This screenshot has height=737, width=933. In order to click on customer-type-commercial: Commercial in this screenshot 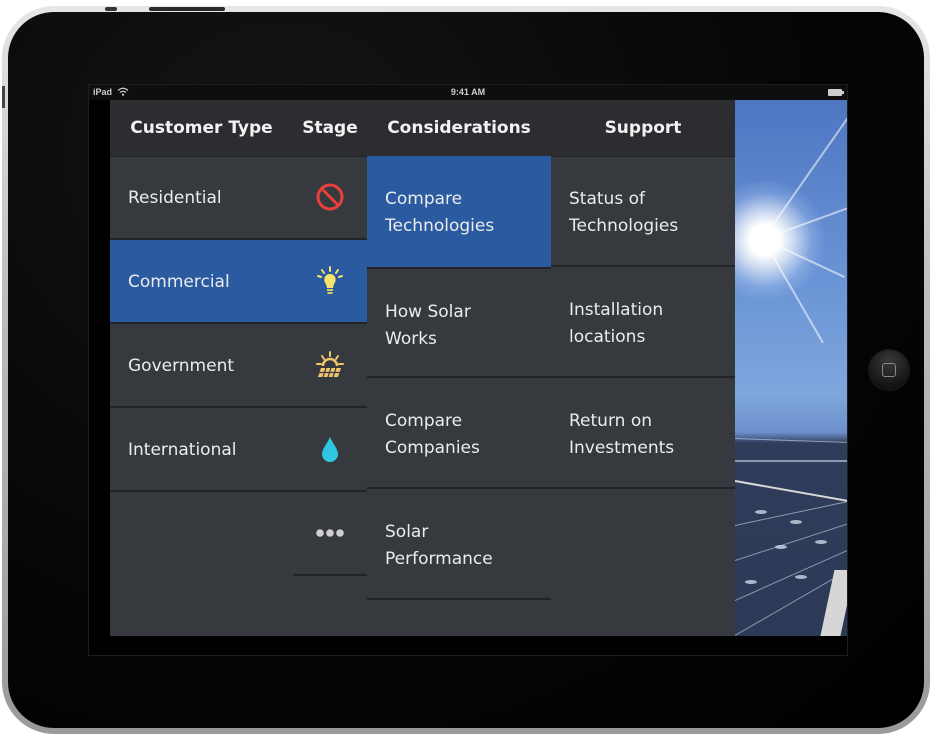, I will do `click(201, 282)`.